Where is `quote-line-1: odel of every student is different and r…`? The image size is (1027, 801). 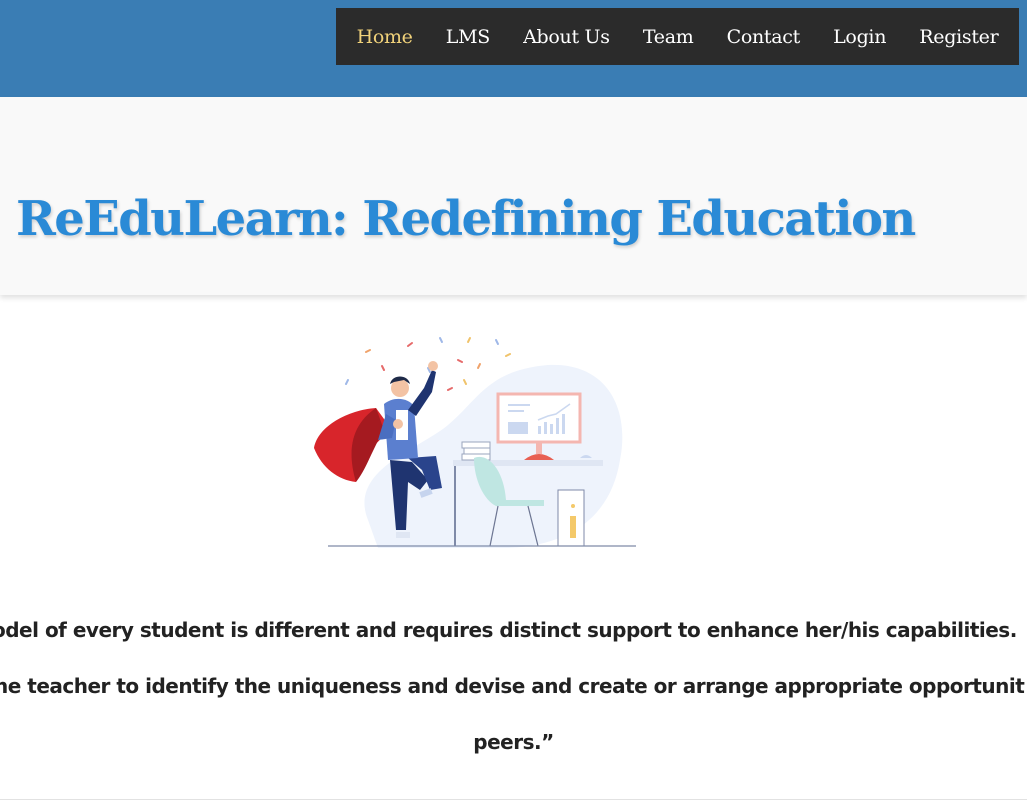
quote-line-1: odel of every student is different and r… is located at coordinates (508, 630).